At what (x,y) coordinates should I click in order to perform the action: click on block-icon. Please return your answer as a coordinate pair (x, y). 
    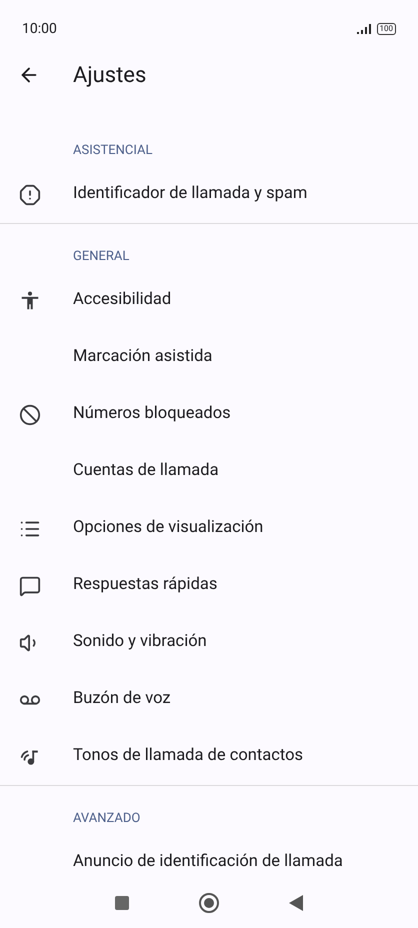
    Looking at the image, I should click on (30, 415).